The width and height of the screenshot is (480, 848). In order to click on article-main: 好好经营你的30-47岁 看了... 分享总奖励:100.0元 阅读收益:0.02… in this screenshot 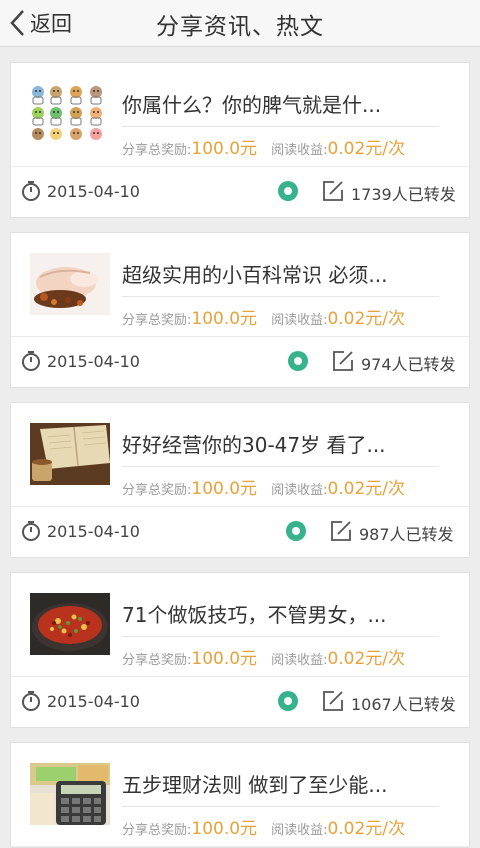, I will do `click(240, 455)`.